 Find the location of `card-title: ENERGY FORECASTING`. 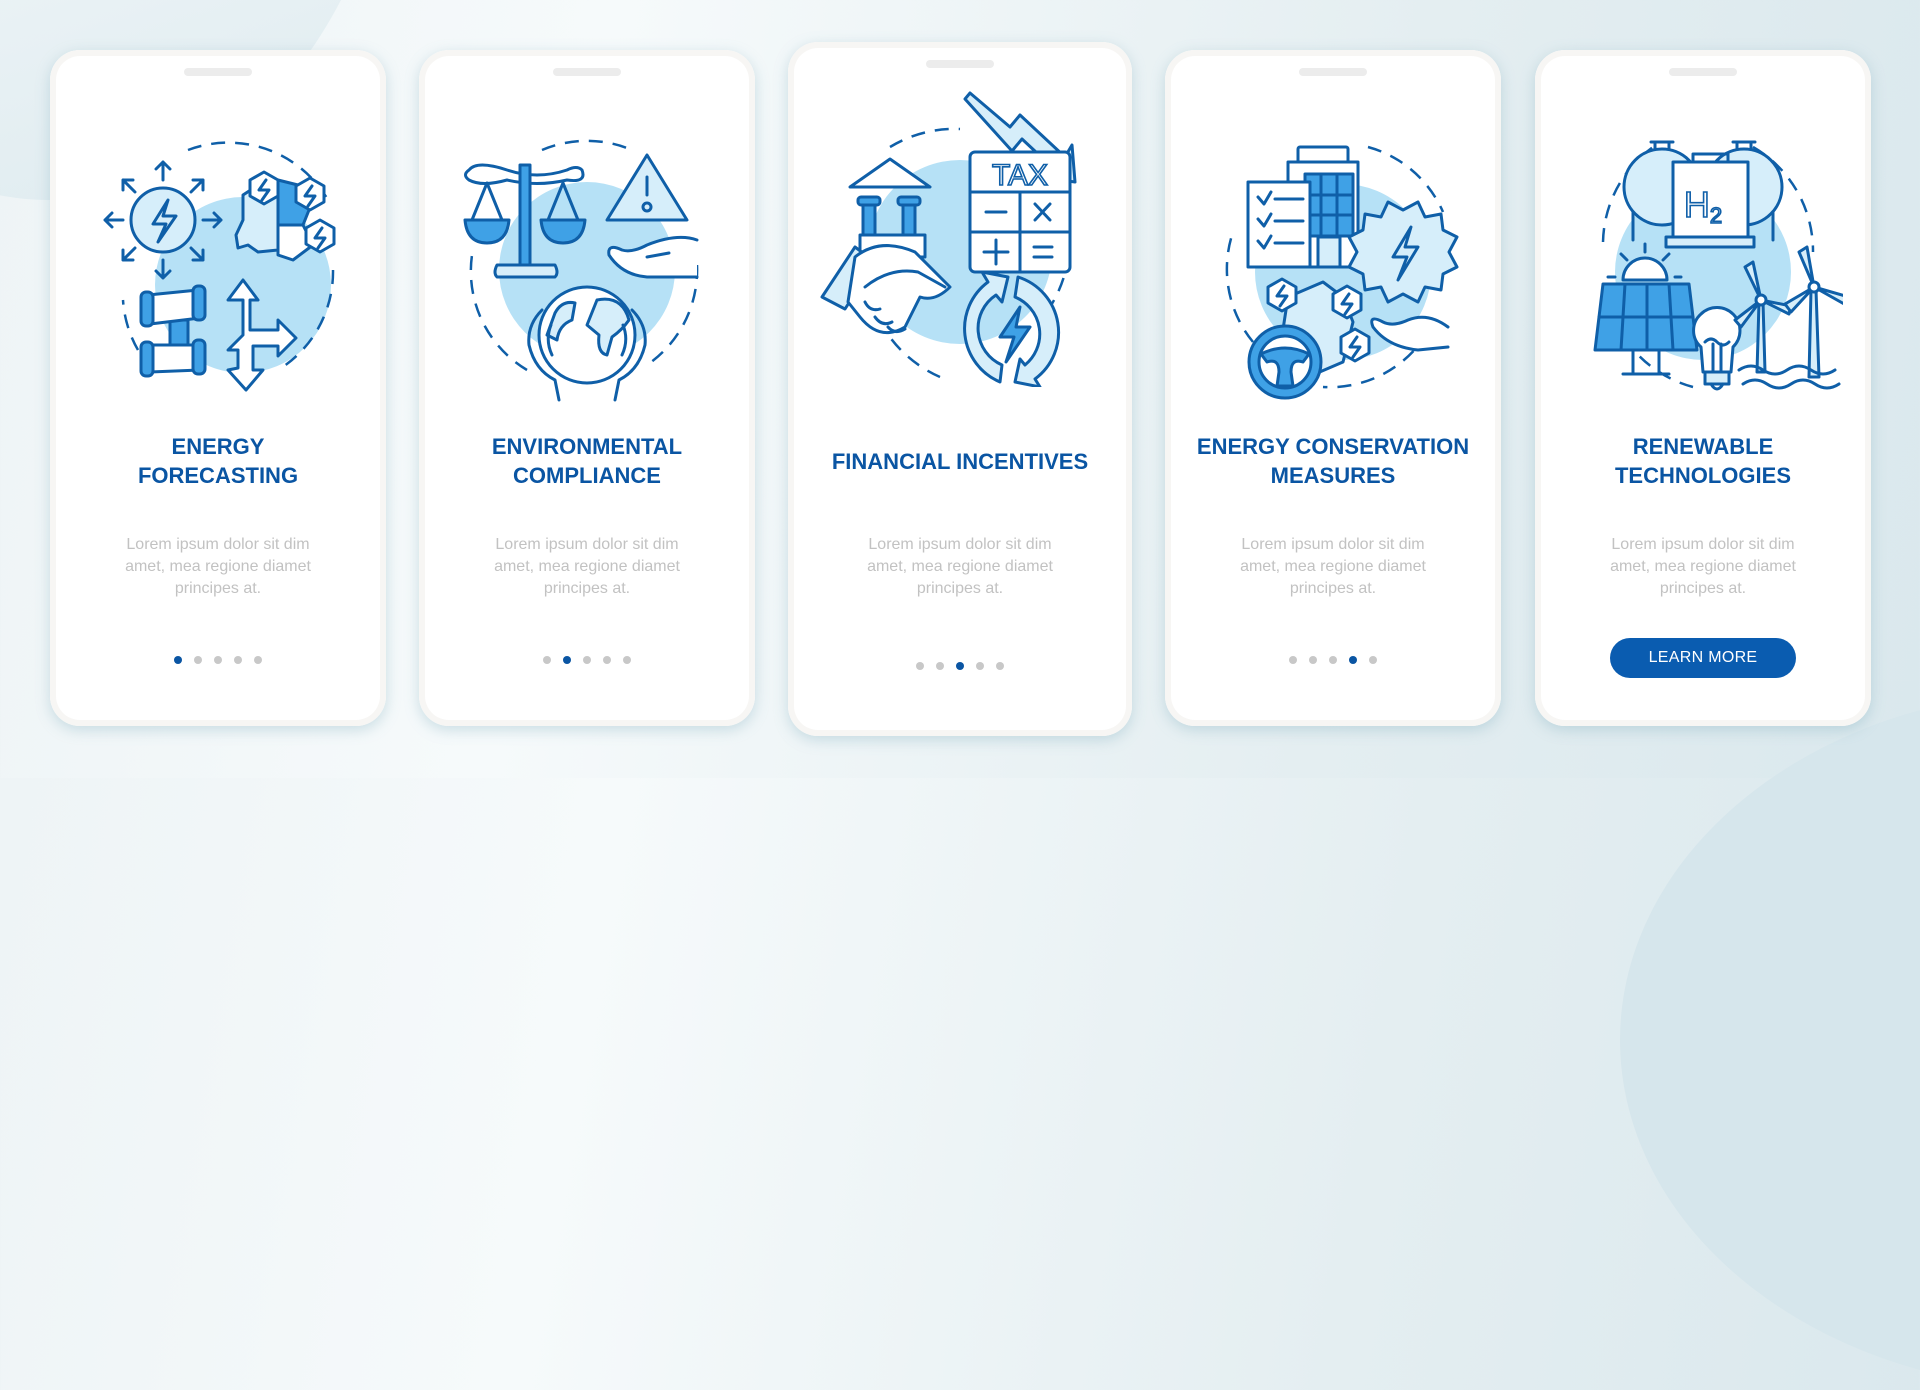

card-title: ENERGY FORECASTING is located at coordinates (218, 461).